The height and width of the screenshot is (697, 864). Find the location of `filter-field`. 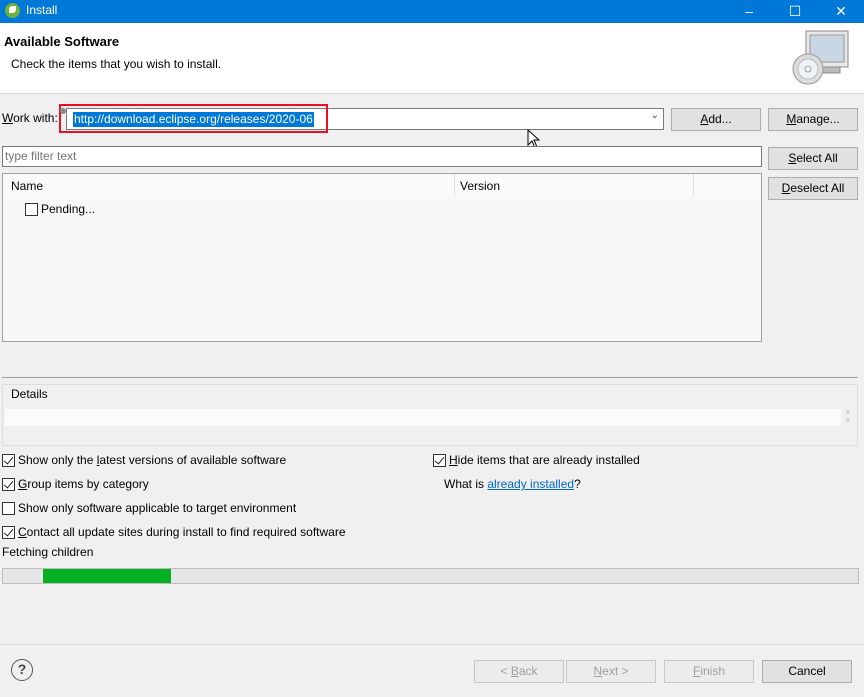

filter-field is located at coordinates (382, 156).